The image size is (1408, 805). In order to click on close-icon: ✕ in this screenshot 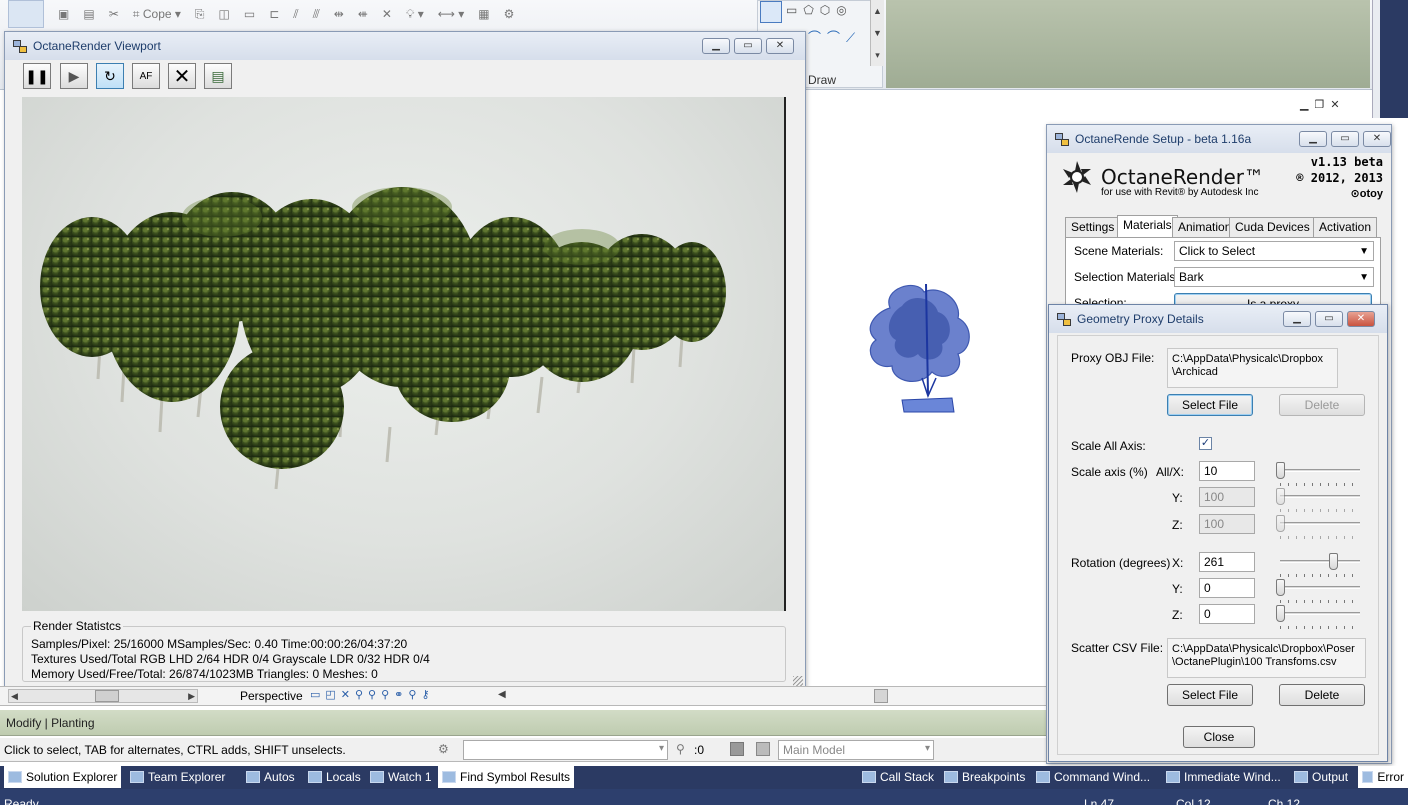, I will do `click(1337, 105)`.